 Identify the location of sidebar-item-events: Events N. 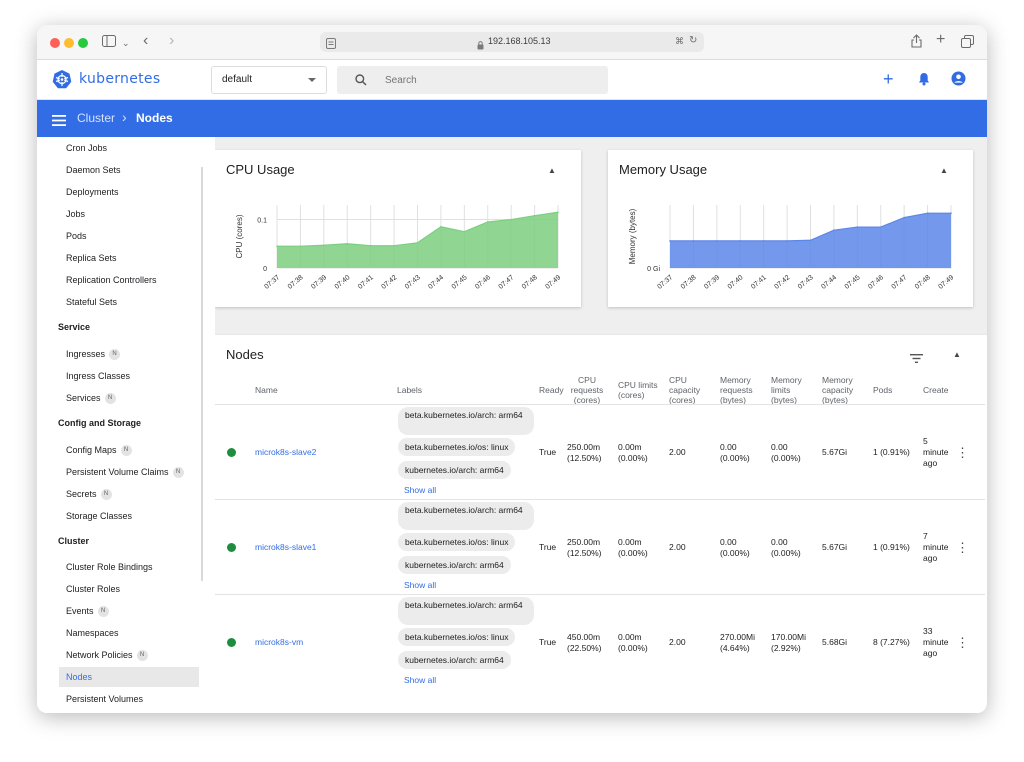
(87, 611).